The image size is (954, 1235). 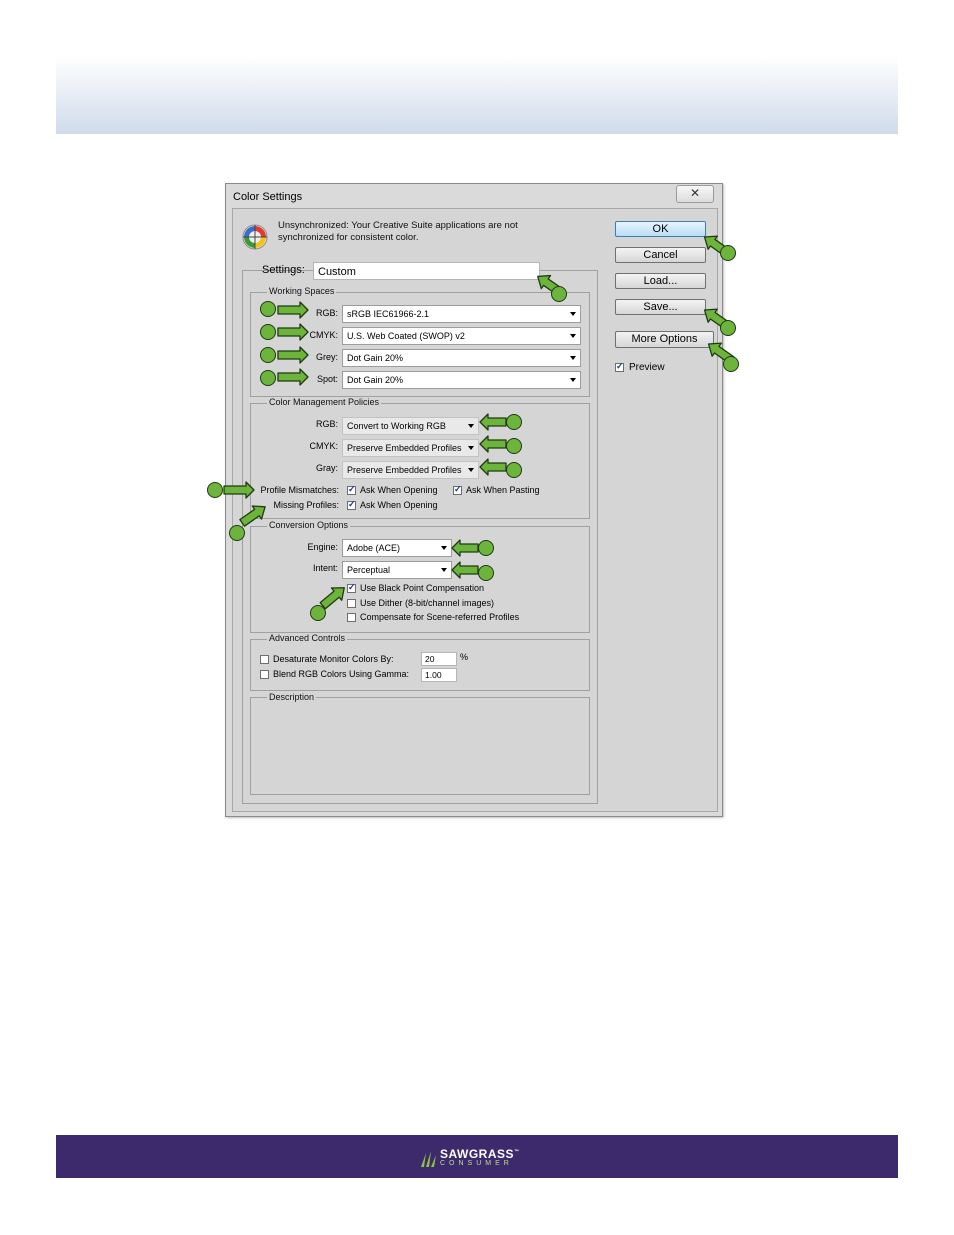 What do you see at coordinates (517, 1152) in the screenshot?
I see `trademark: ™` at bounding box center [517, 1152].